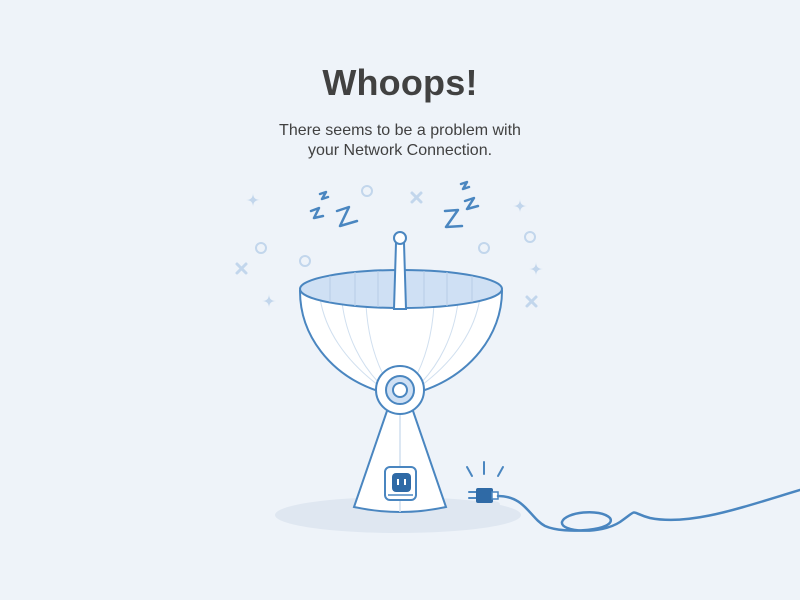 Image resolution: width=800 pixels, height=600 pixels. I want to click on power-socket-icon, so click(400, 483).